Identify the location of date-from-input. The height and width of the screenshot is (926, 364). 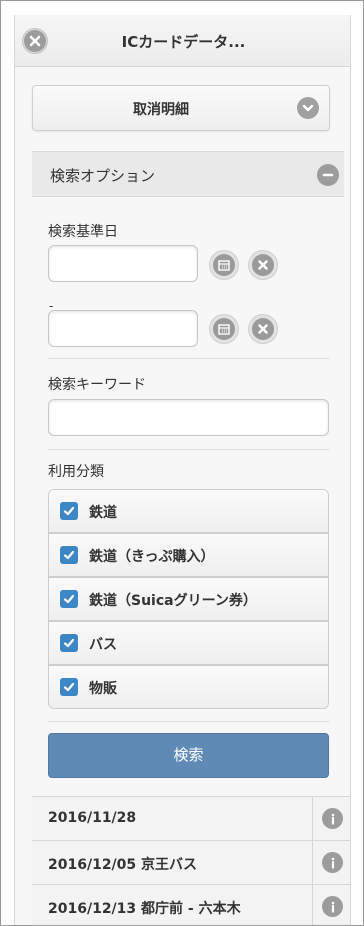
(123, 263).